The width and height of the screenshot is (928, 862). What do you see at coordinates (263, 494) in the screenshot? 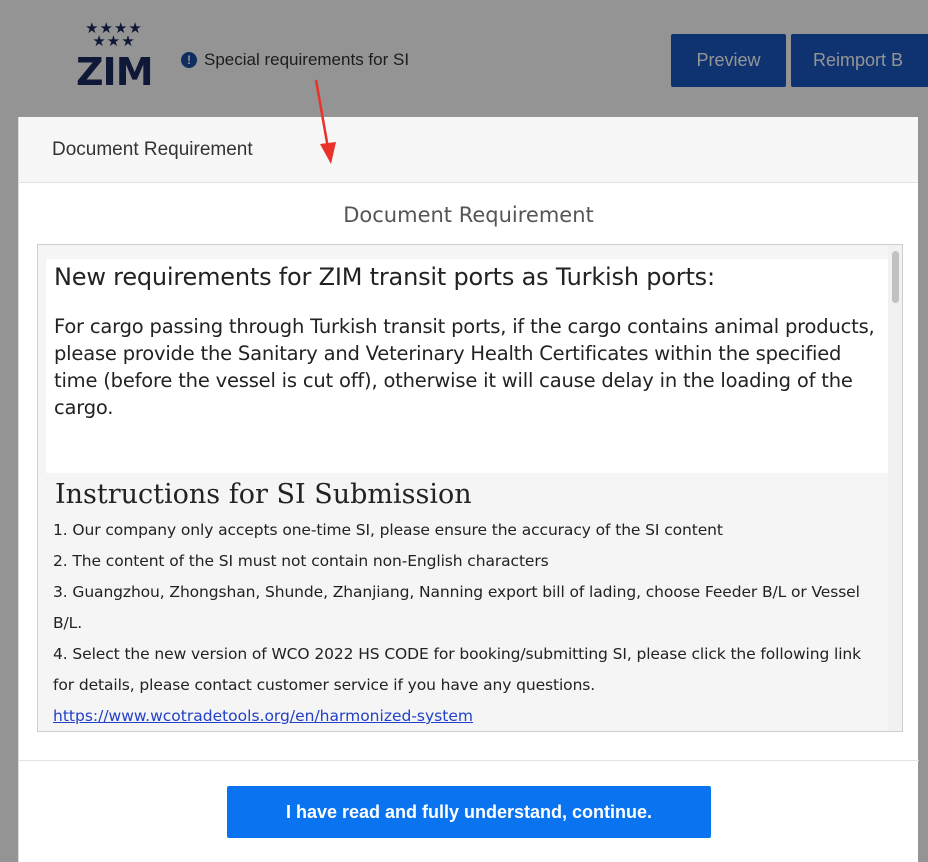
I see `instructions-title: Instructions for SI Submission` at bounding box center [263, 494].